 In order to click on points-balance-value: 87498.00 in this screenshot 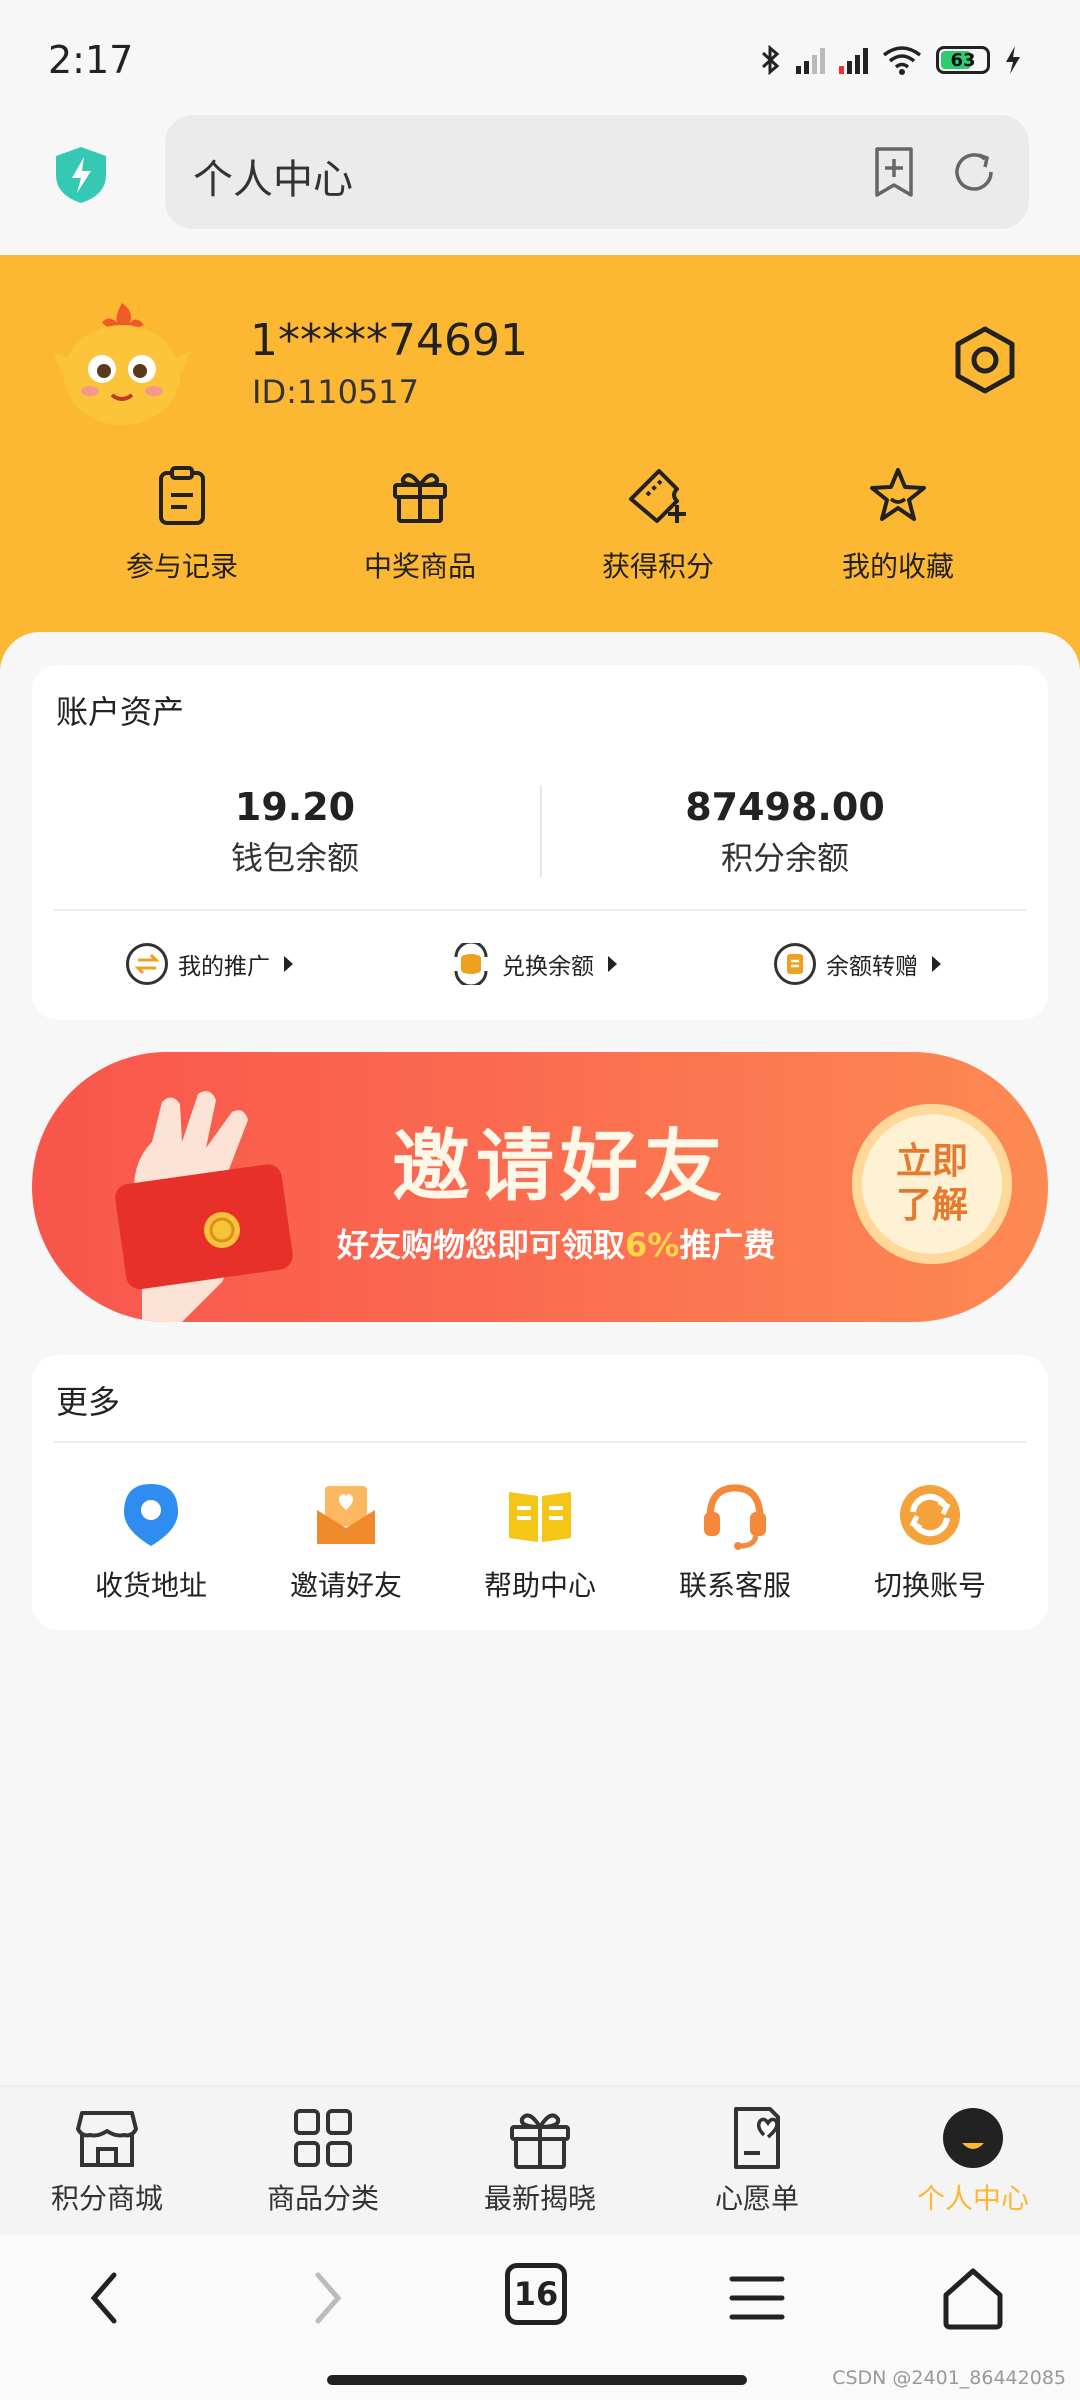, I will do `click(785, 807)`.